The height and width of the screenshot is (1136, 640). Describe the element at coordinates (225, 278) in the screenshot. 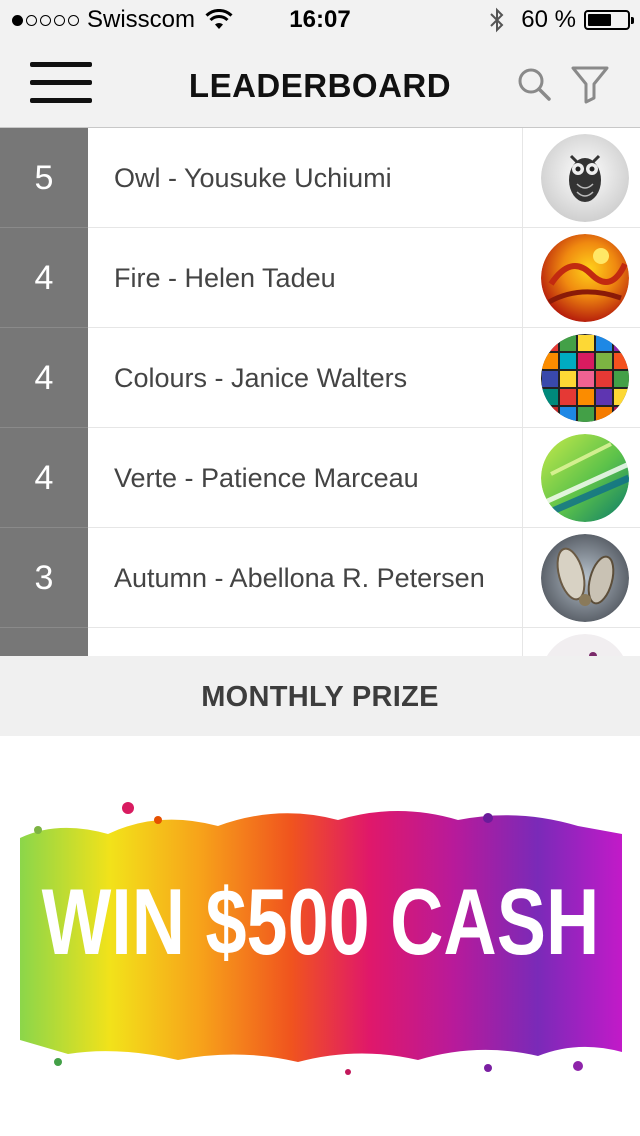

I see `artwork-title: Fire - Helen Tadeu` at that location.